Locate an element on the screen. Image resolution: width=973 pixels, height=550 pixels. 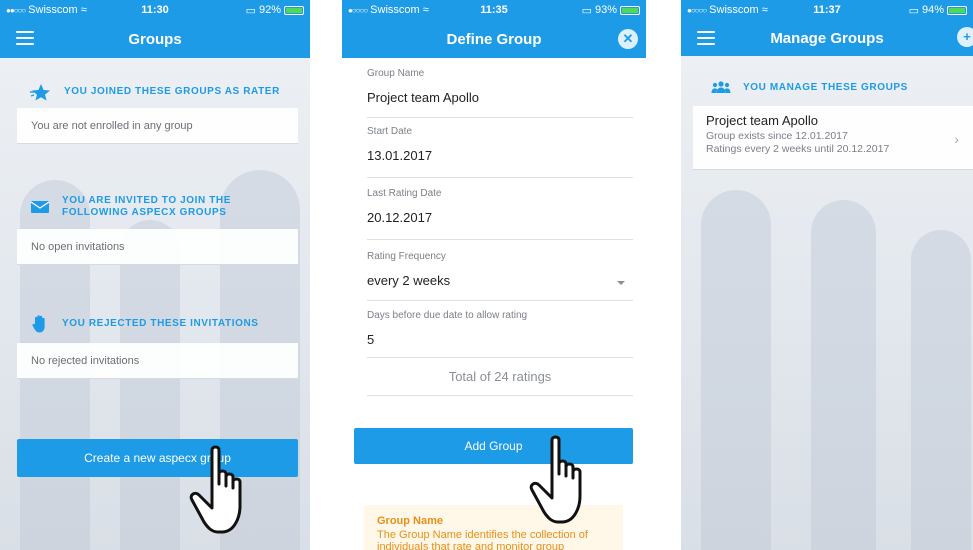
status-bar: ●○○○○ Swisscom ≈ 11:35 ▭ 93% is located at coordinates (494, 10).